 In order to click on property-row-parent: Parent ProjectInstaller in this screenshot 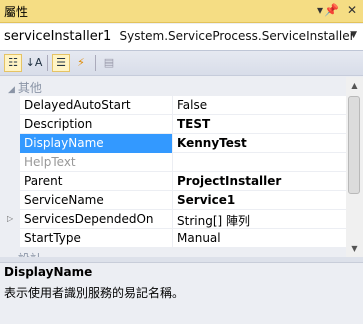, I will do `click(173, 181)`.